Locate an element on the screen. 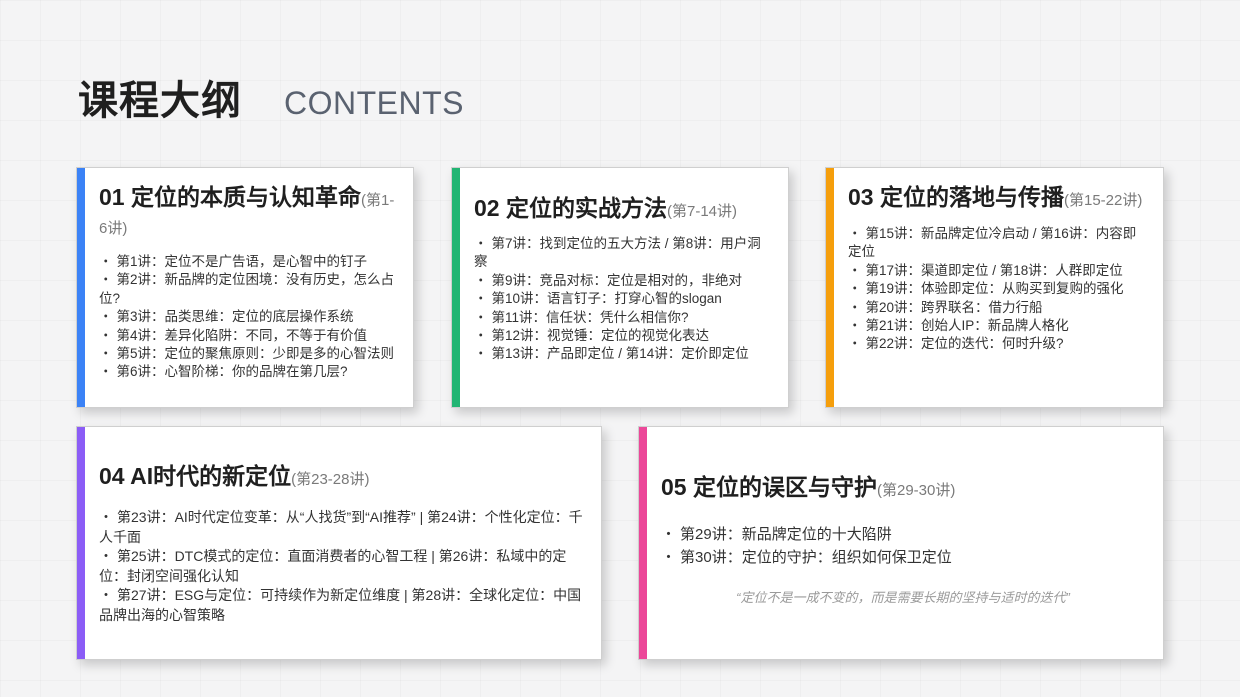  lecture-text: 第17讲：渠道即定位 / 第18讲：人群即定位 is located at coordinates (994, 270).